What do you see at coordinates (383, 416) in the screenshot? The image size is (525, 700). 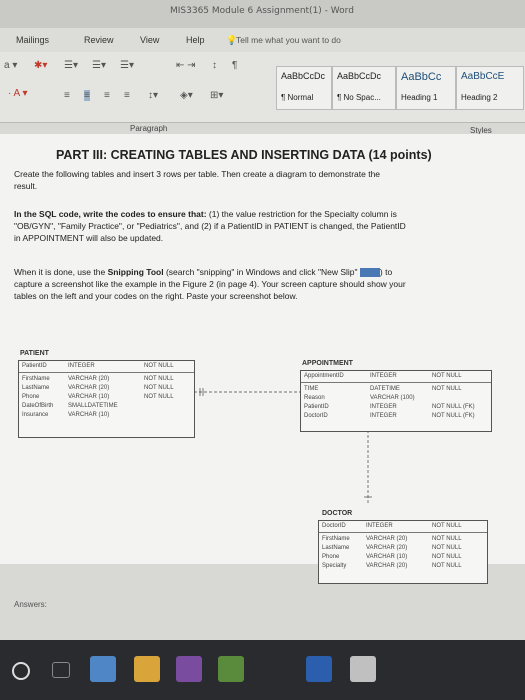 I see `appointment-row-4-col-1: INTEGER` at bounding box center [383, 416].